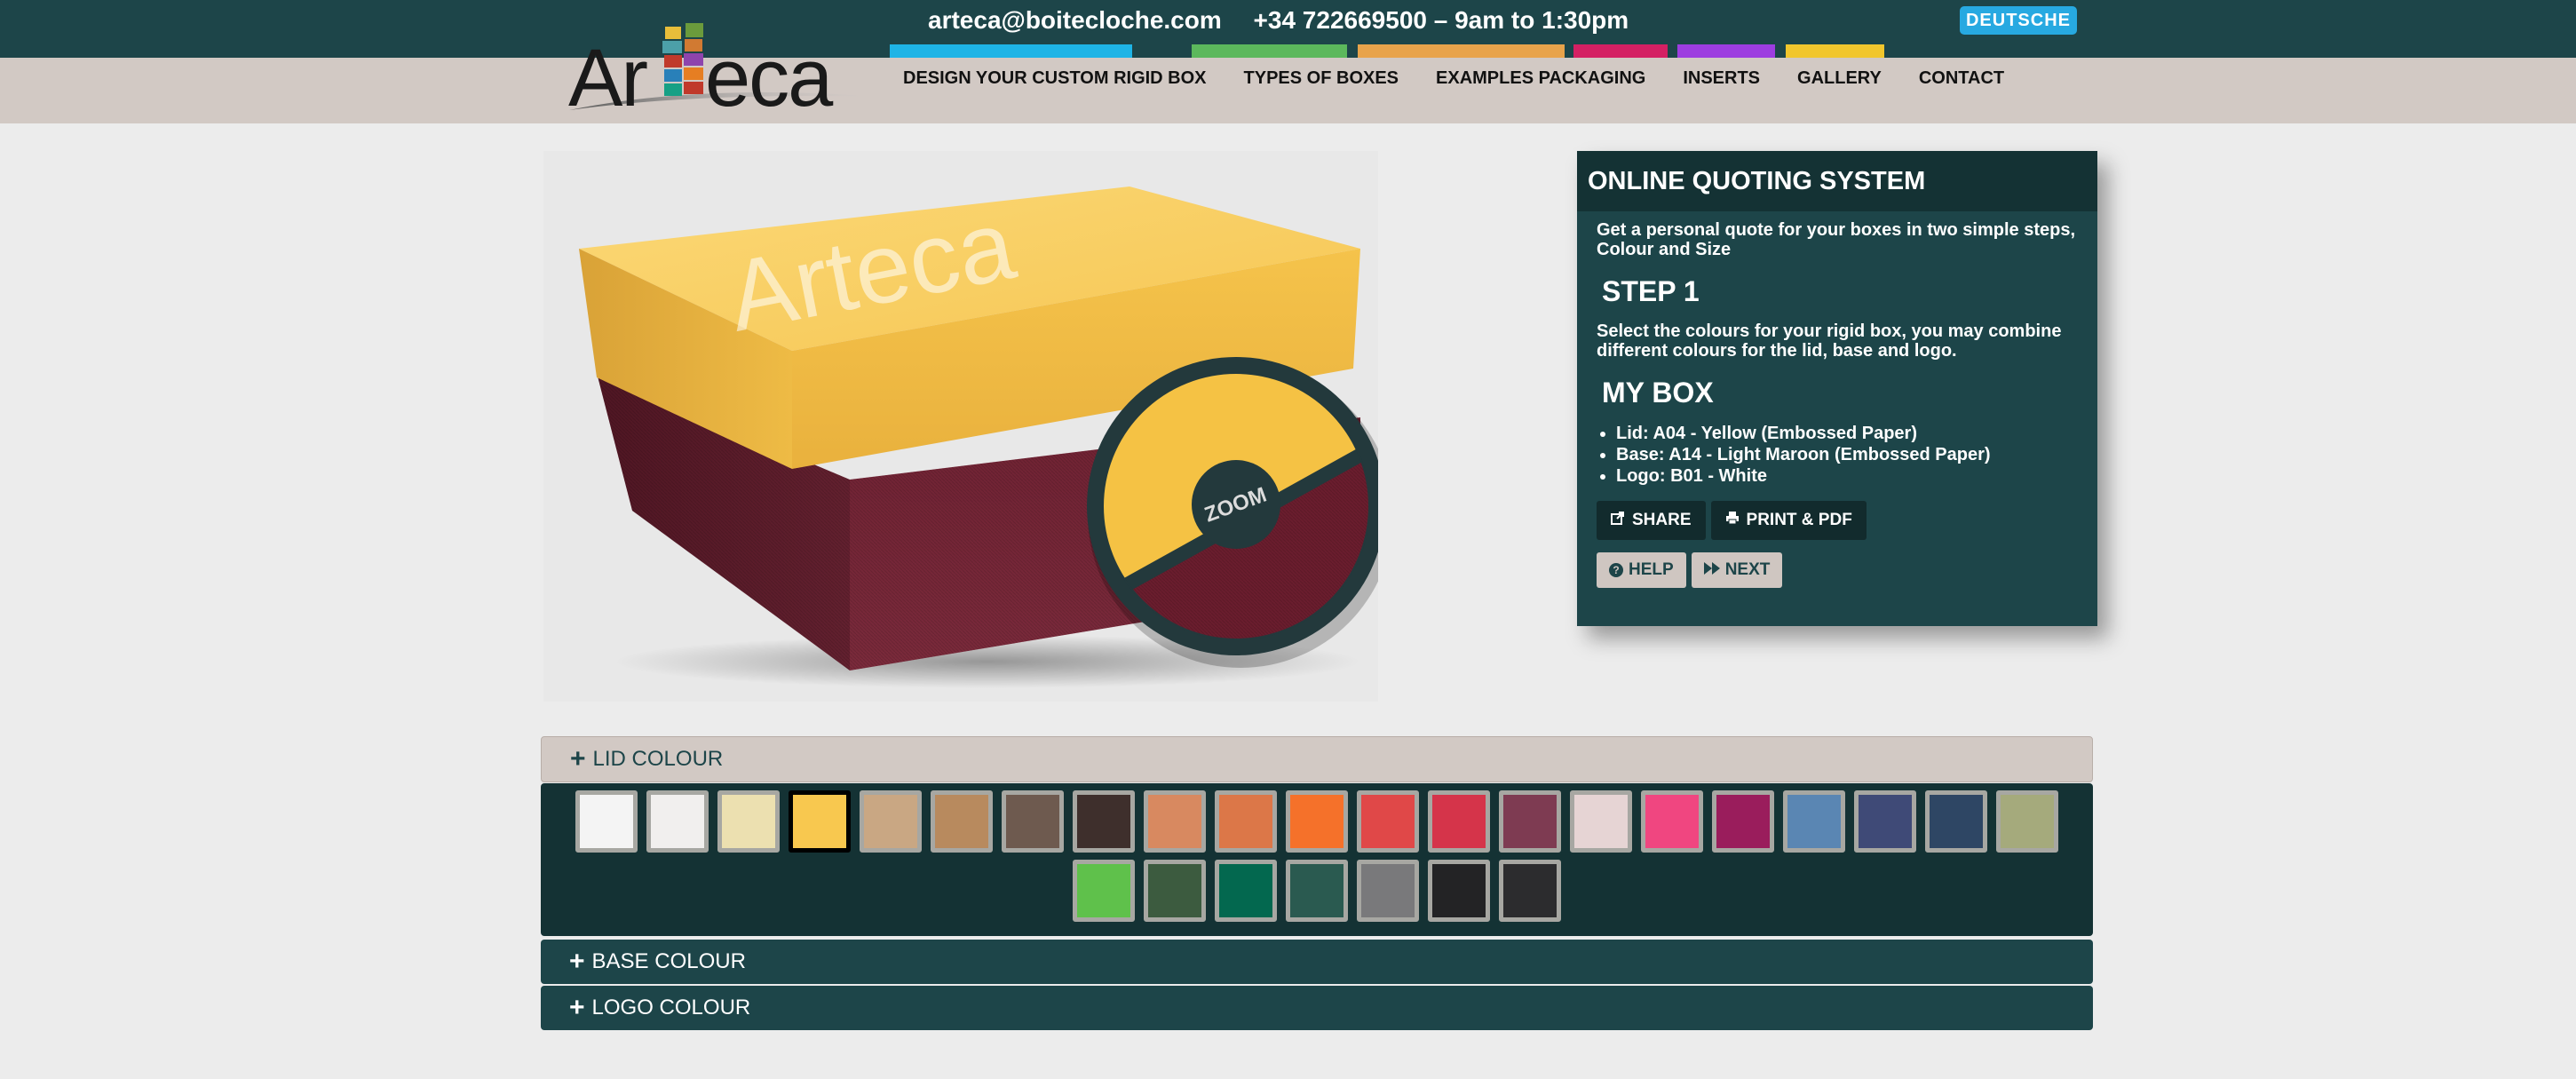 The width and height of the screenshot is (2576, 1079). Describe the element at coordinates (1733, 520) in the screenshot. I see `print-icon` at that location.